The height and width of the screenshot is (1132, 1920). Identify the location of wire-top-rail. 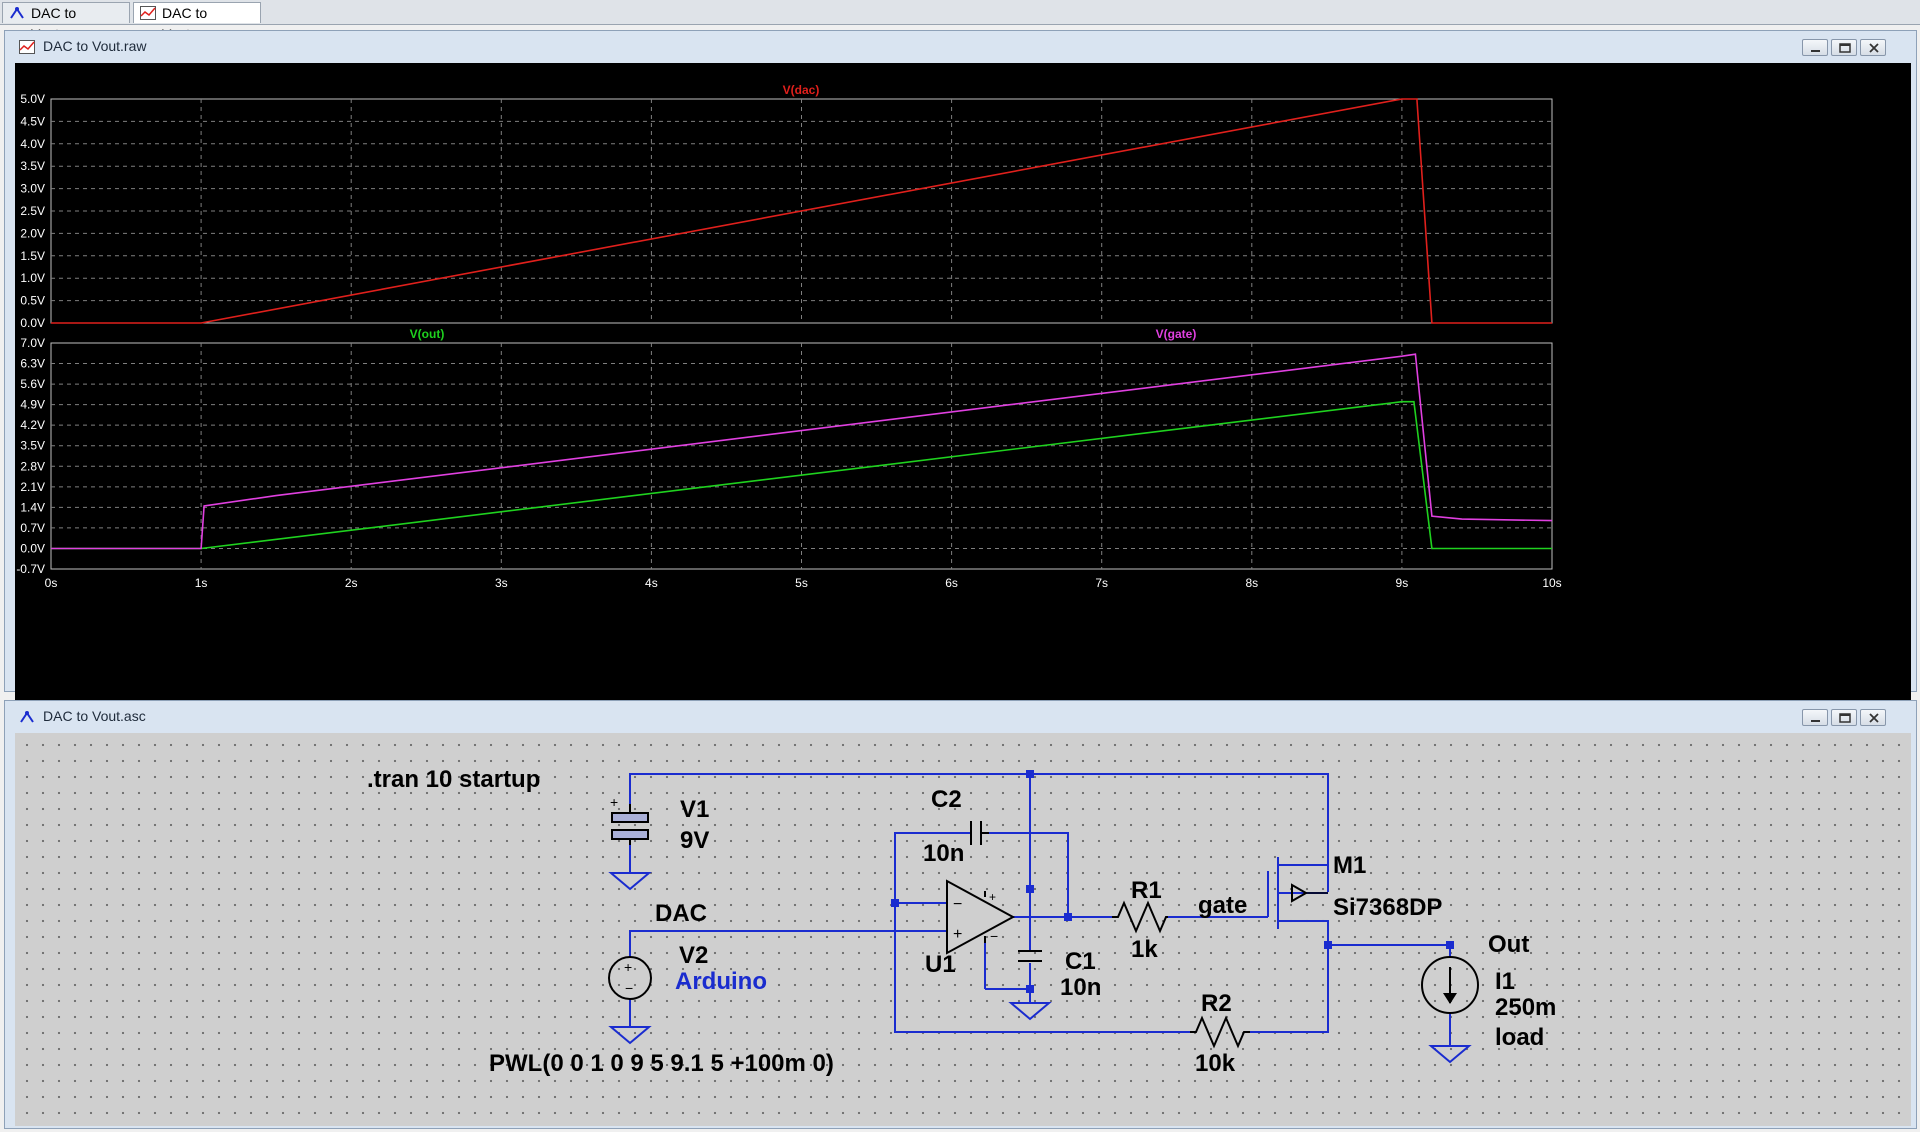
(979, 832).